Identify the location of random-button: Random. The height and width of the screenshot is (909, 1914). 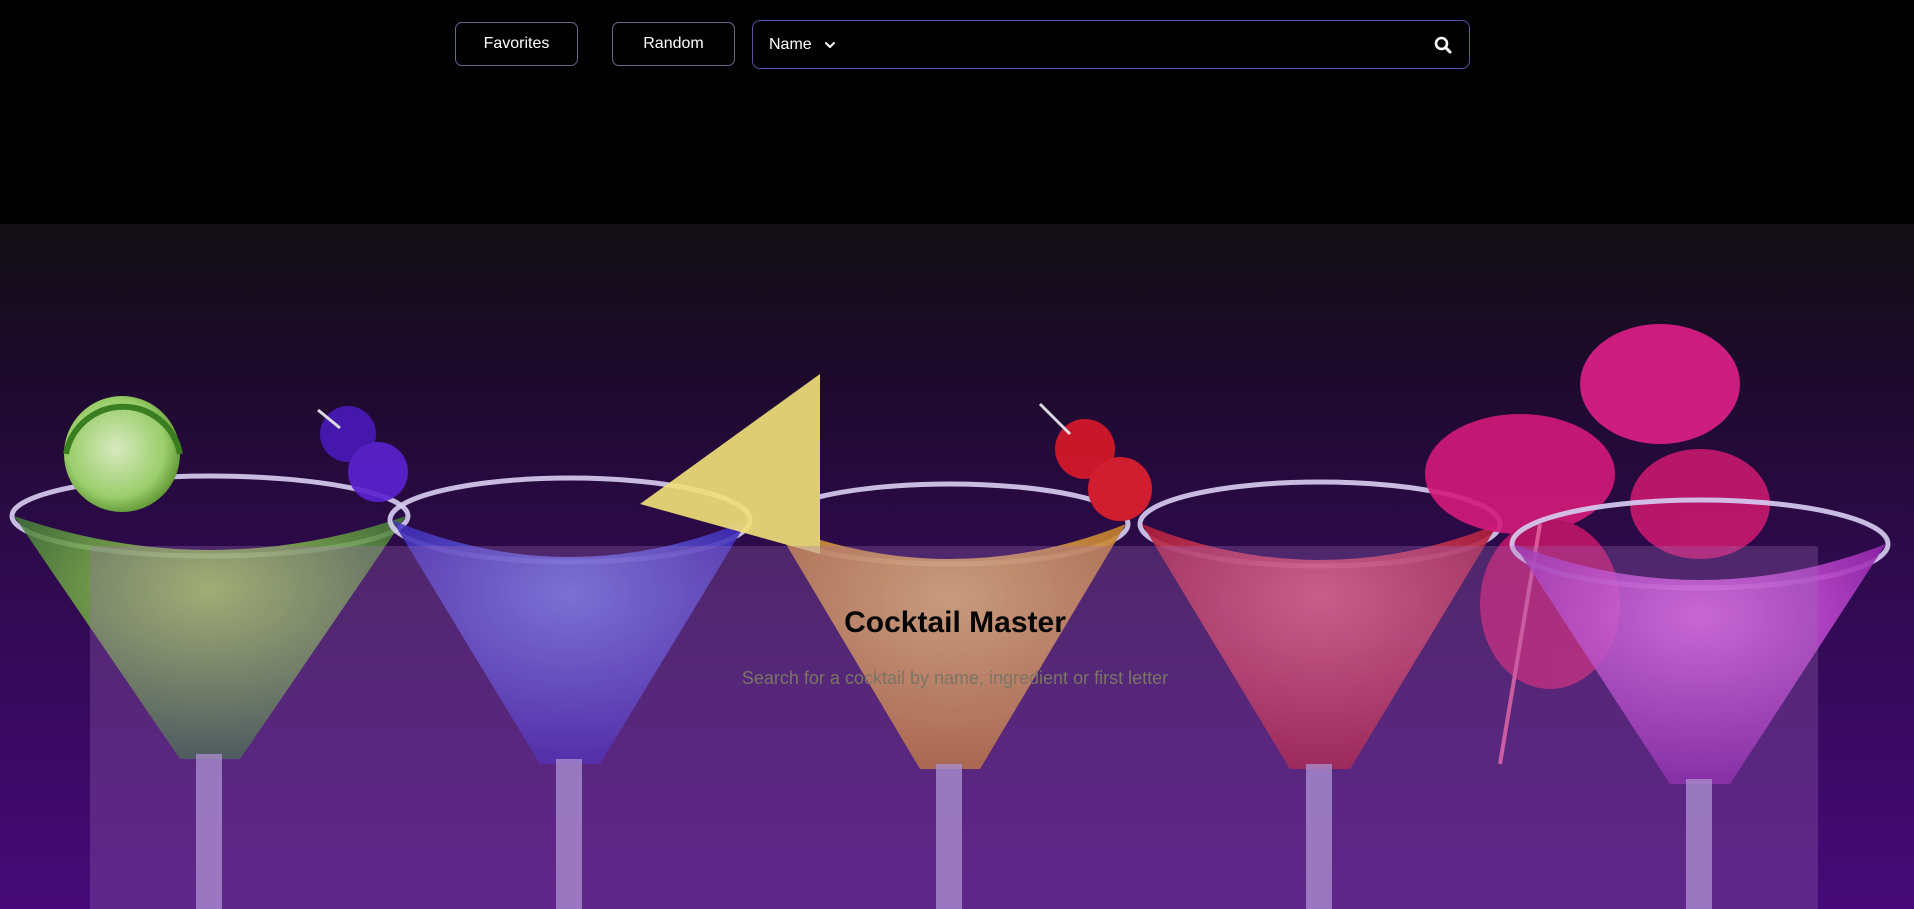
(673, 44).